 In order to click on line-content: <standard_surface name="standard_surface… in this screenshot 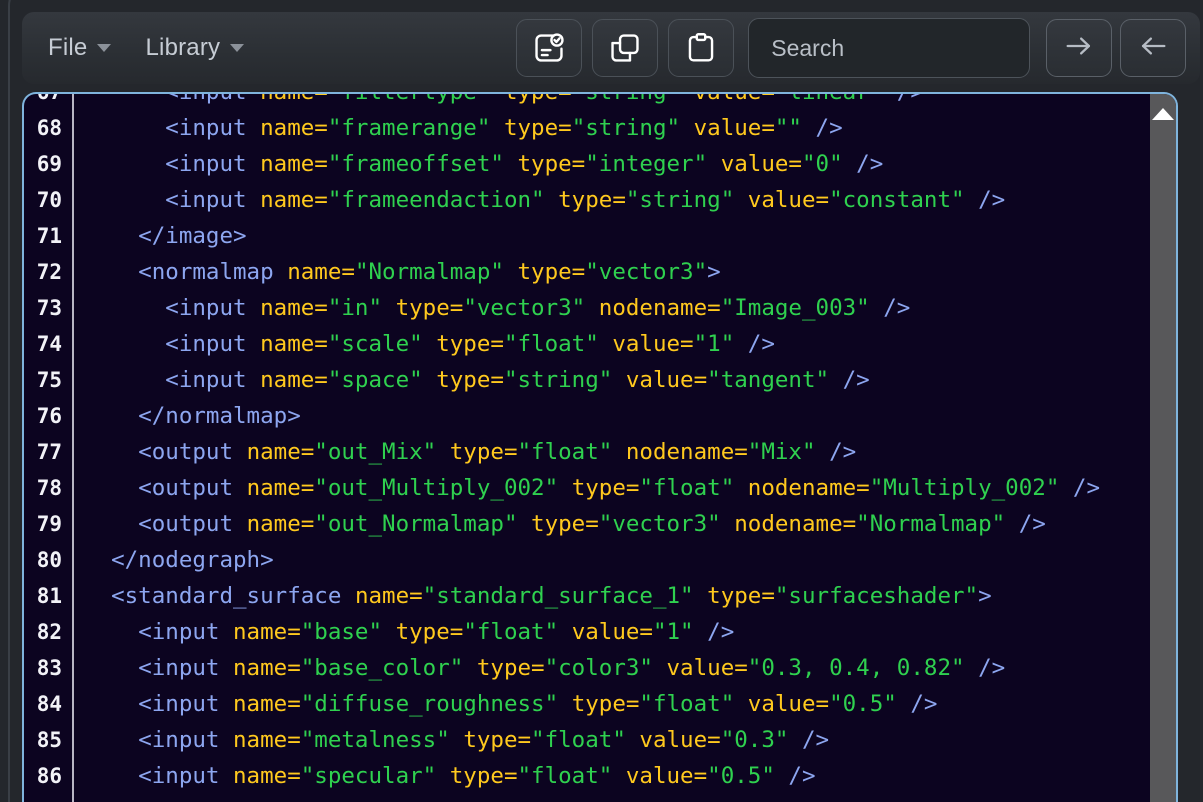, I will do `click(532, 596)`.